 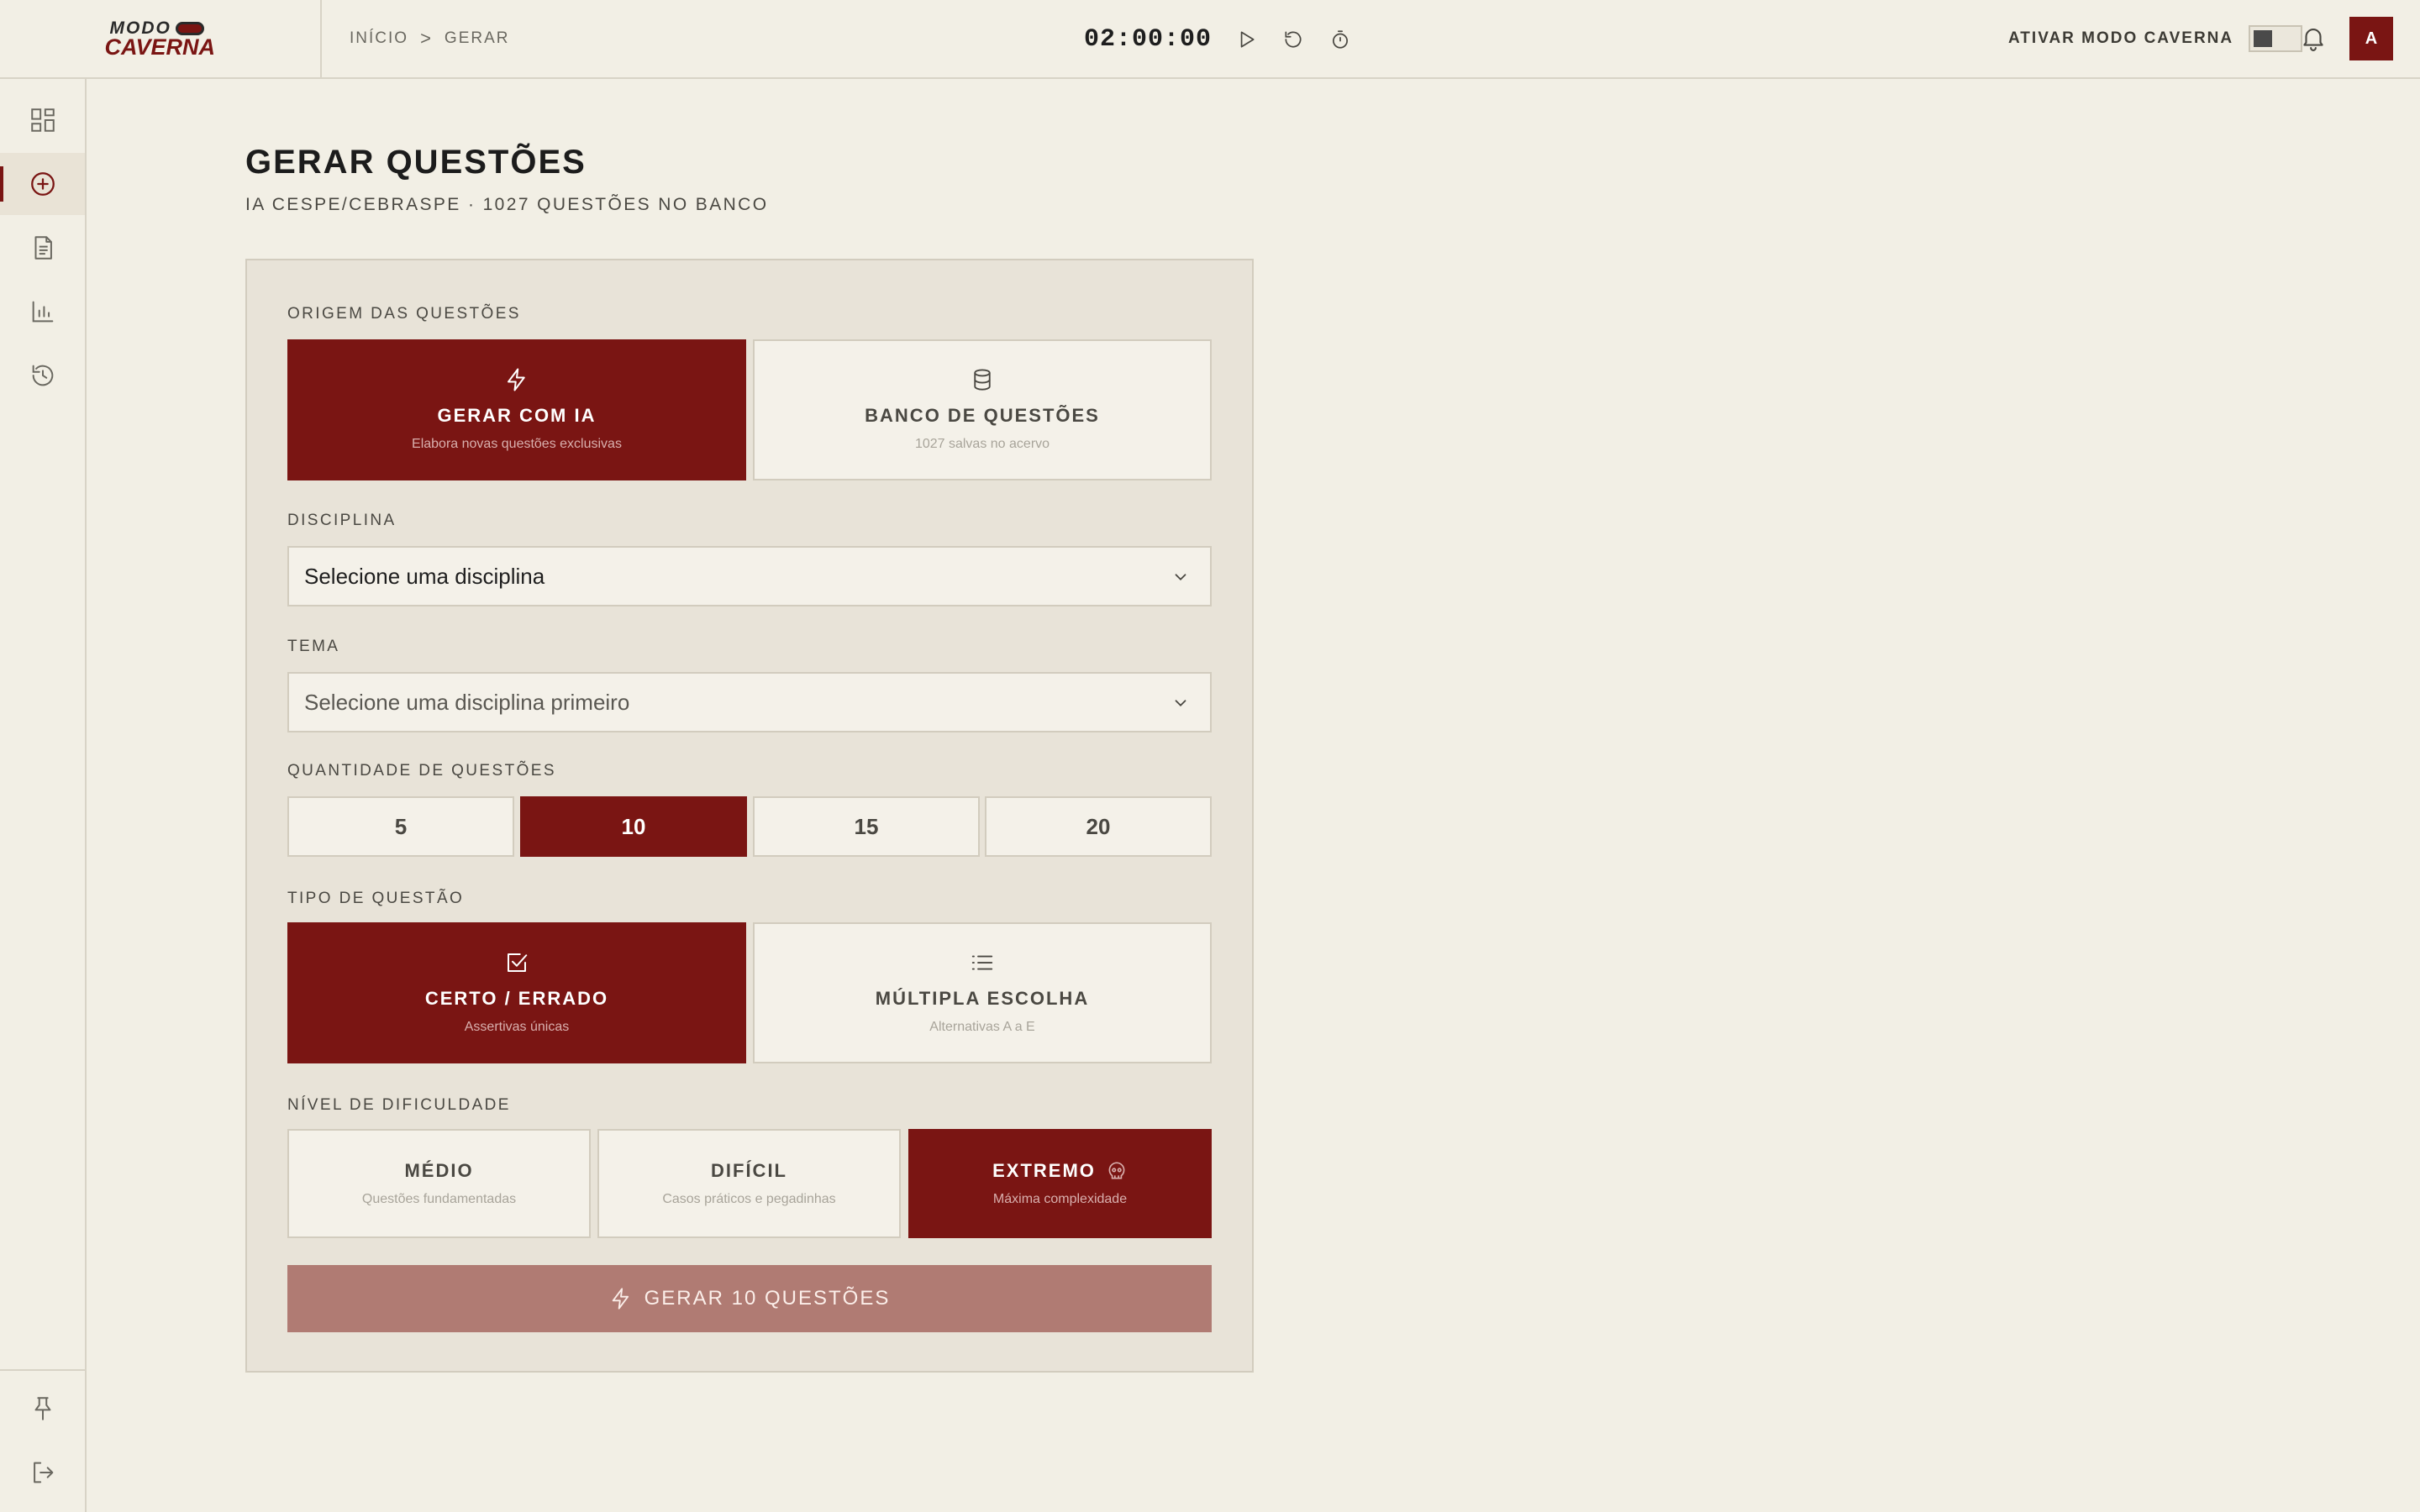 What do you see at coordinates (416, 162) in the screenshot?
I see `page-title: GERAR QUESTÕES` at bounding box center [416, 162].